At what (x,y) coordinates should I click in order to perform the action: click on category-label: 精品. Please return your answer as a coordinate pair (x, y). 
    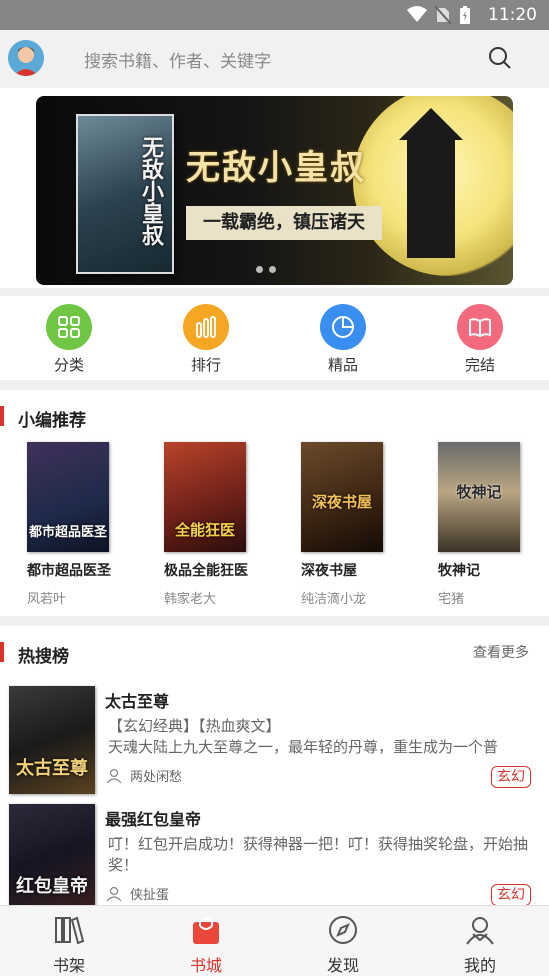
    Looking at the image, I should click on (342, 365).